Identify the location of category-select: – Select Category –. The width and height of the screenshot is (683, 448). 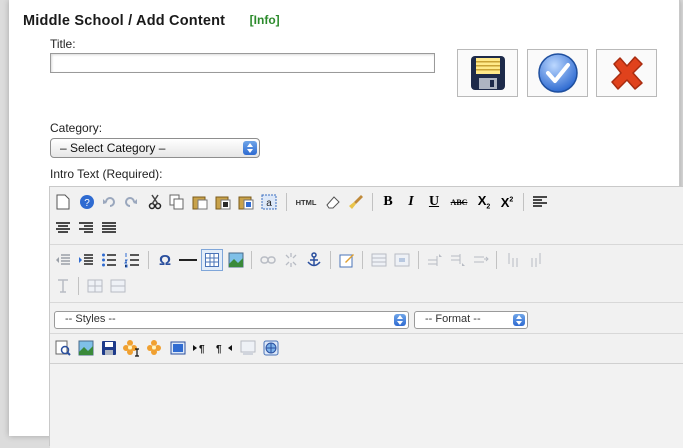
(155, 148).